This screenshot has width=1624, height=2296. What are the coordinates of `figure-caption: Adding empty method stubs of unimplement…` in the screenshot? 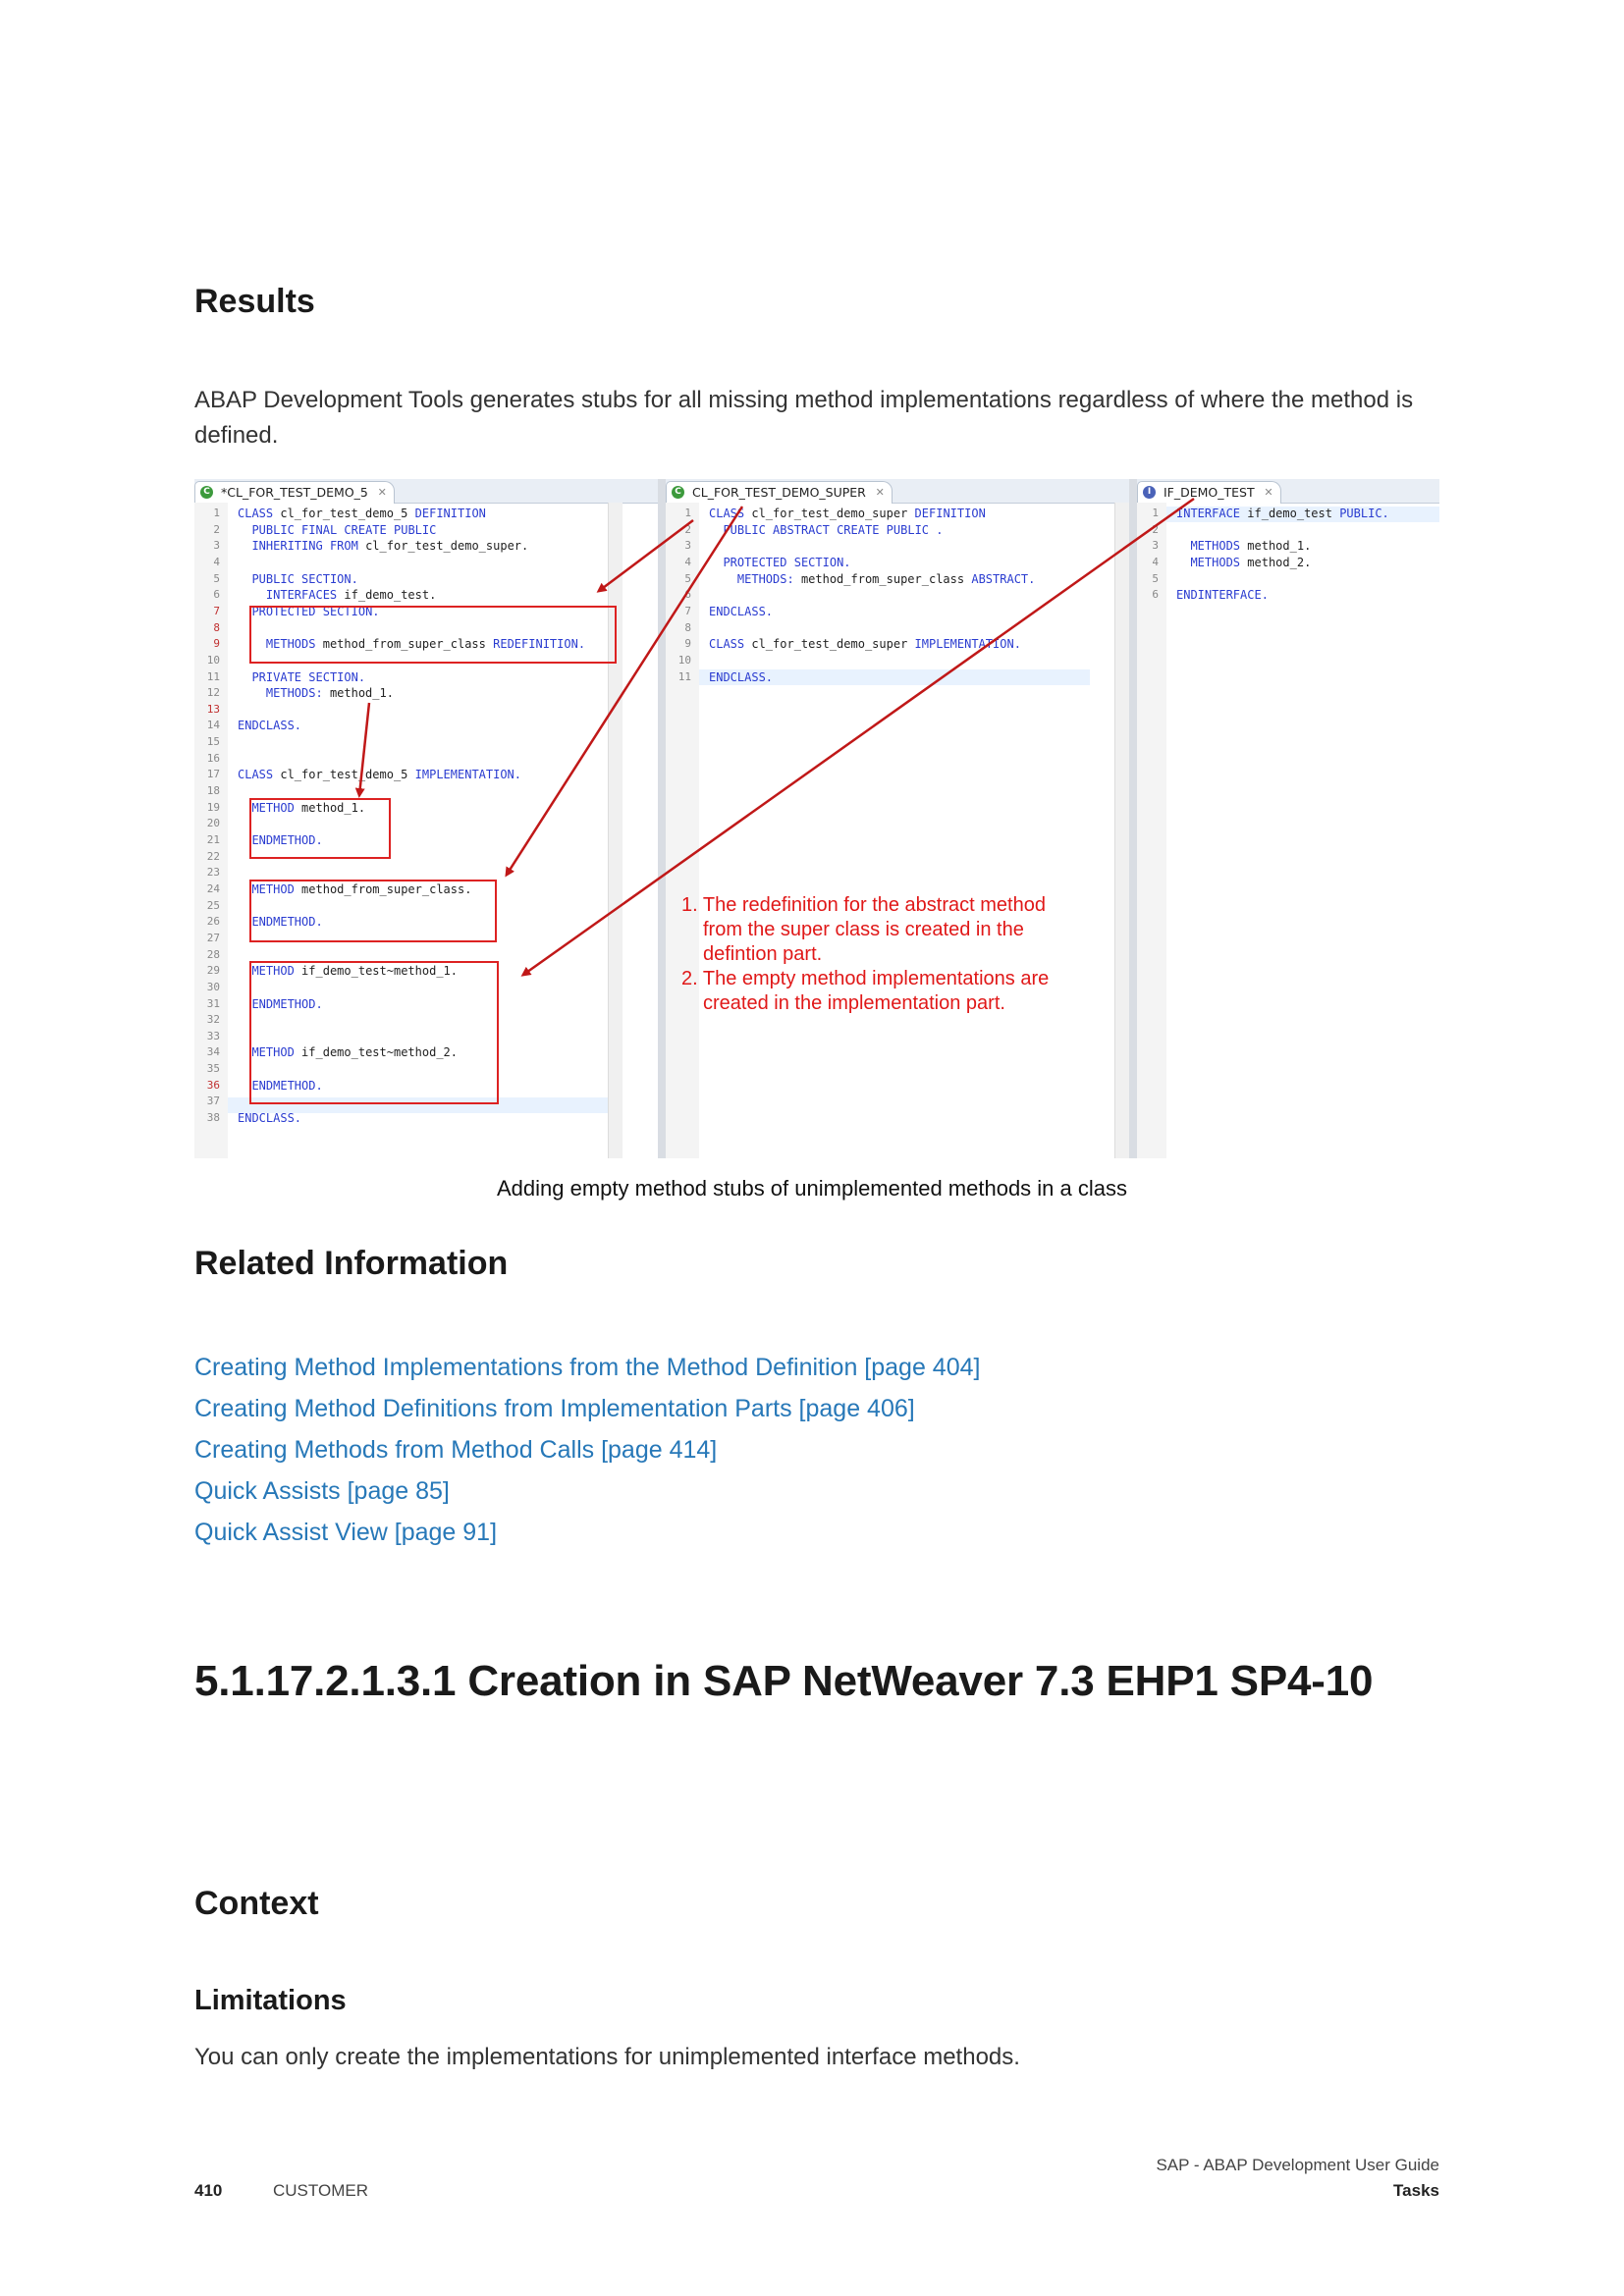 It's located at (812, 1188).